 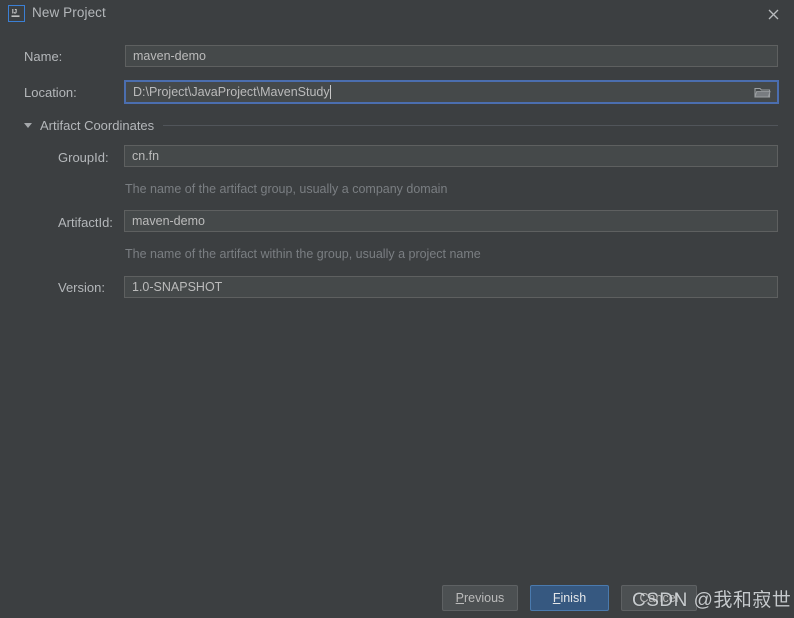 I want to click on artifact-coordinates-section-header: Artifact Coordinates, so click(x=401, y=125).